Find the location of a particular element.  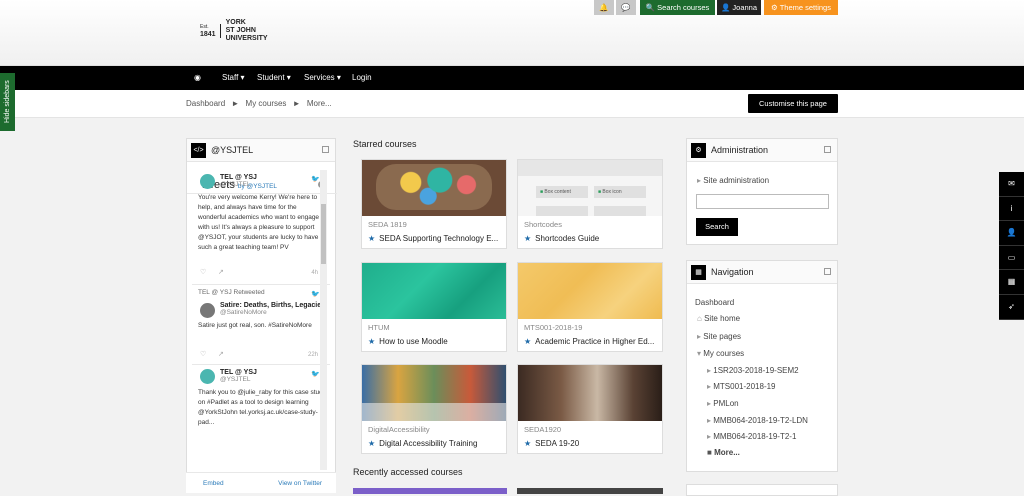

nav-login: Login is located at coordinates (362, 78).